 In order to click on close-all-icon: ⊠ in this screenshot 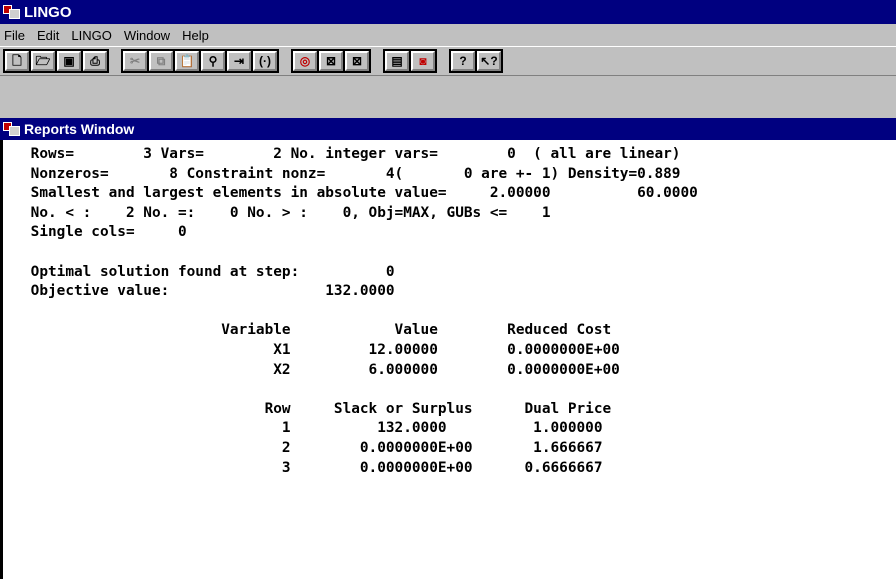, I will do `click(357, 61)`.